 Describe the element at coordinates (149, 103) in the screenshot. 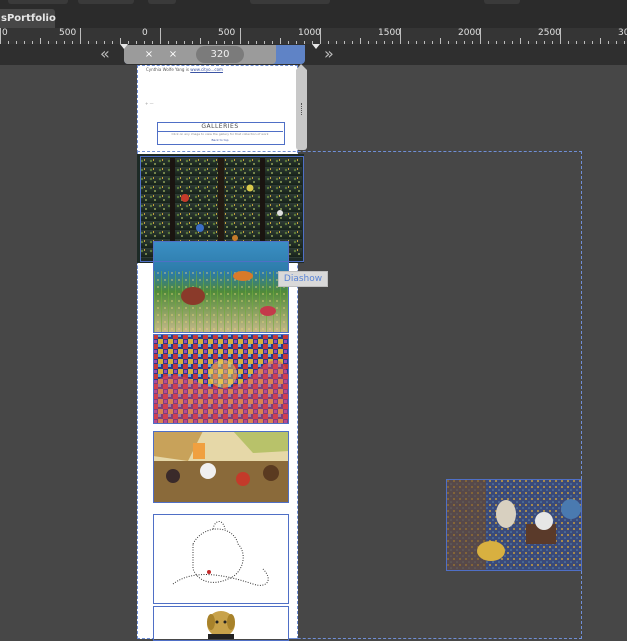

I see `side-mark: + —` at that location.